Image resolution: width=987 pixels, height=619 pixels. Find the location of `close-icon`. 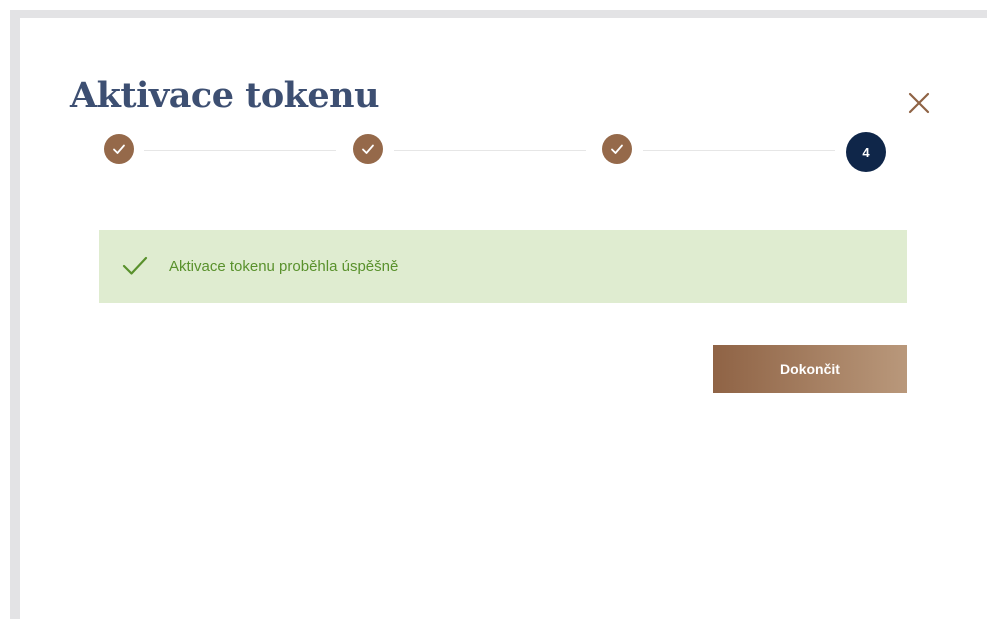

close-icon is located at coordinates (919, 103).